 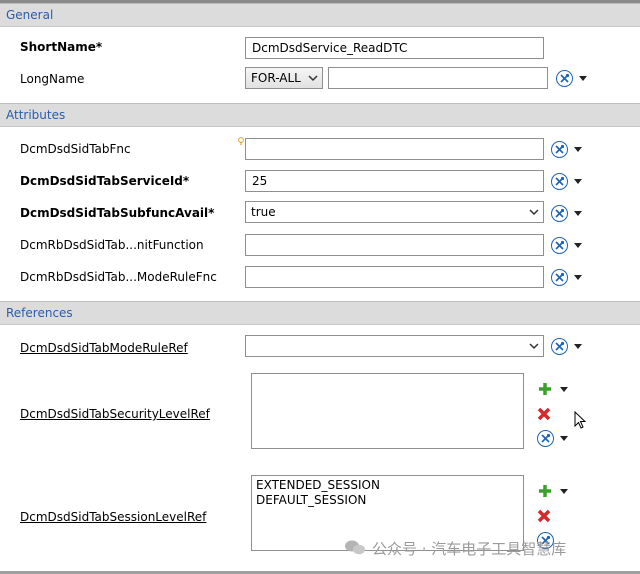 I want to click on shortname-label: ShortName*, so click(x=61, y=47).